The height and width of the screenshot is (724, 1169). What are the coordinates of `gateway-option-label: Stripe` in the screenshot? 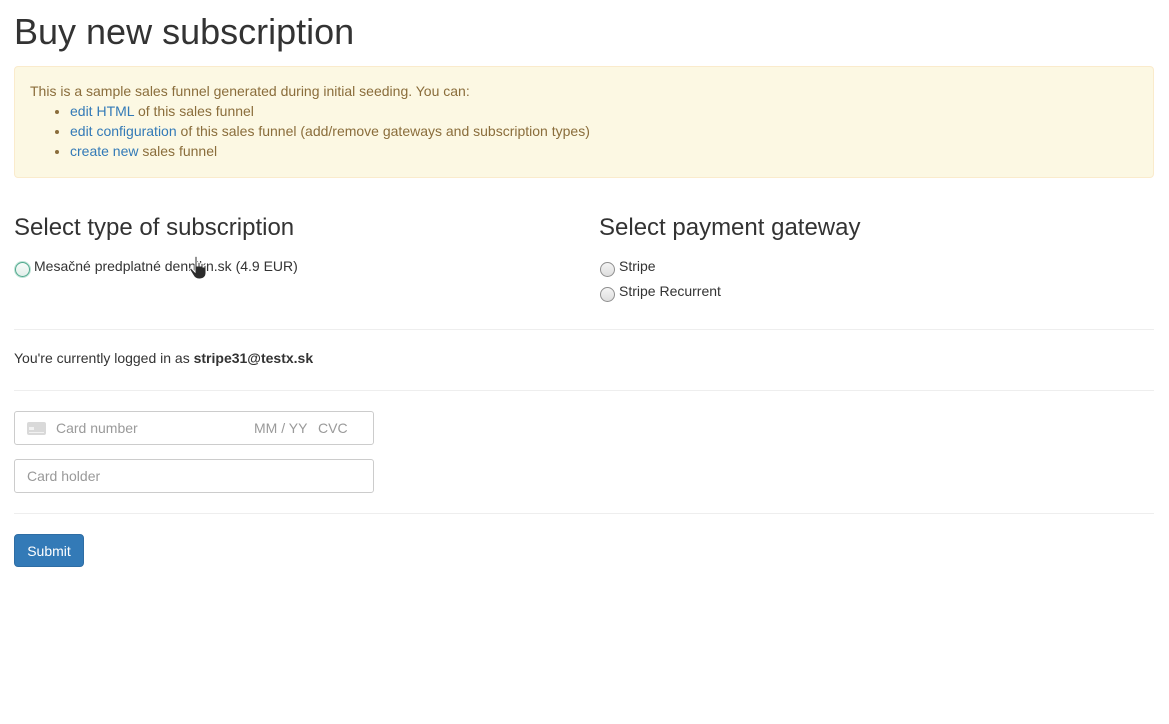 It's located at (637, 265).